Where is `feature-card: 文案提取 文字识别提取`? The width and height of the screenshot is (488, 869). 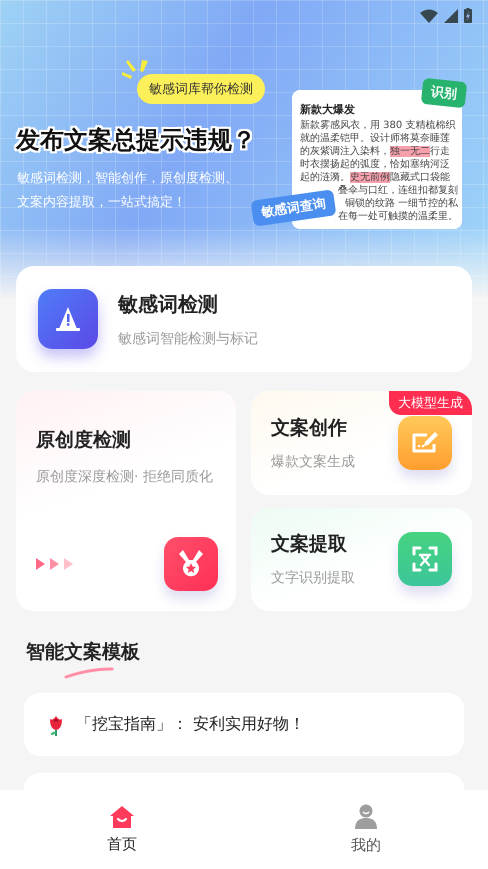 feature-card: 文案提取 文字识别提取 is located at coordinates (361, 559).